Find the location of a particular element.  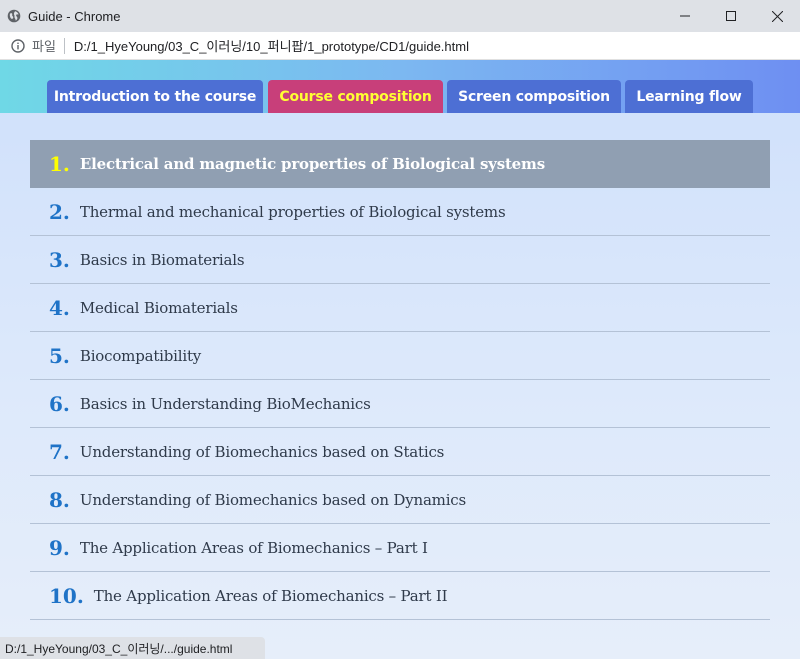

tab-learning-flow: Learning flow is located at coordinates (689, 96).